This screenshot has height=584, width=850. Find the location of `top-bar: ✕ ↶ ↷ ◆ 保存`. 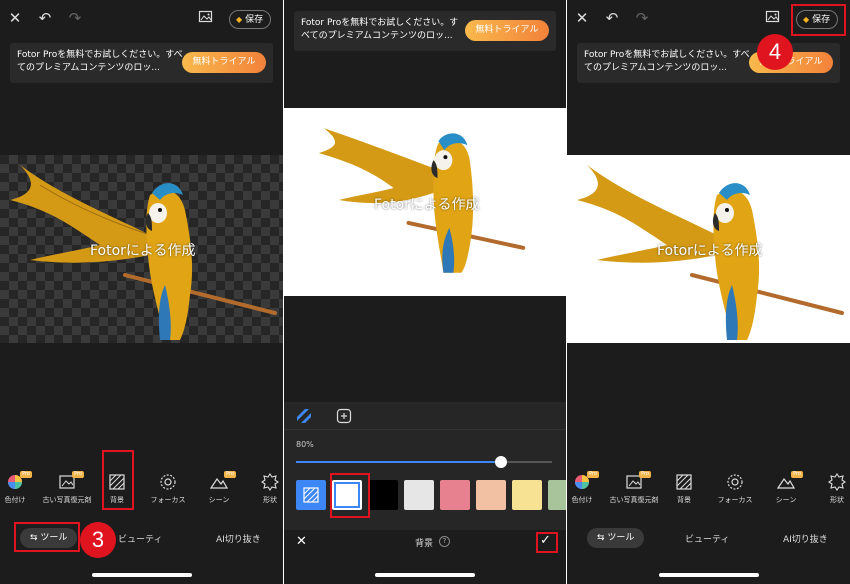

top-bar: ✕ ↶ ↷ ◆ 保存 is located at coordinates (141, 18).